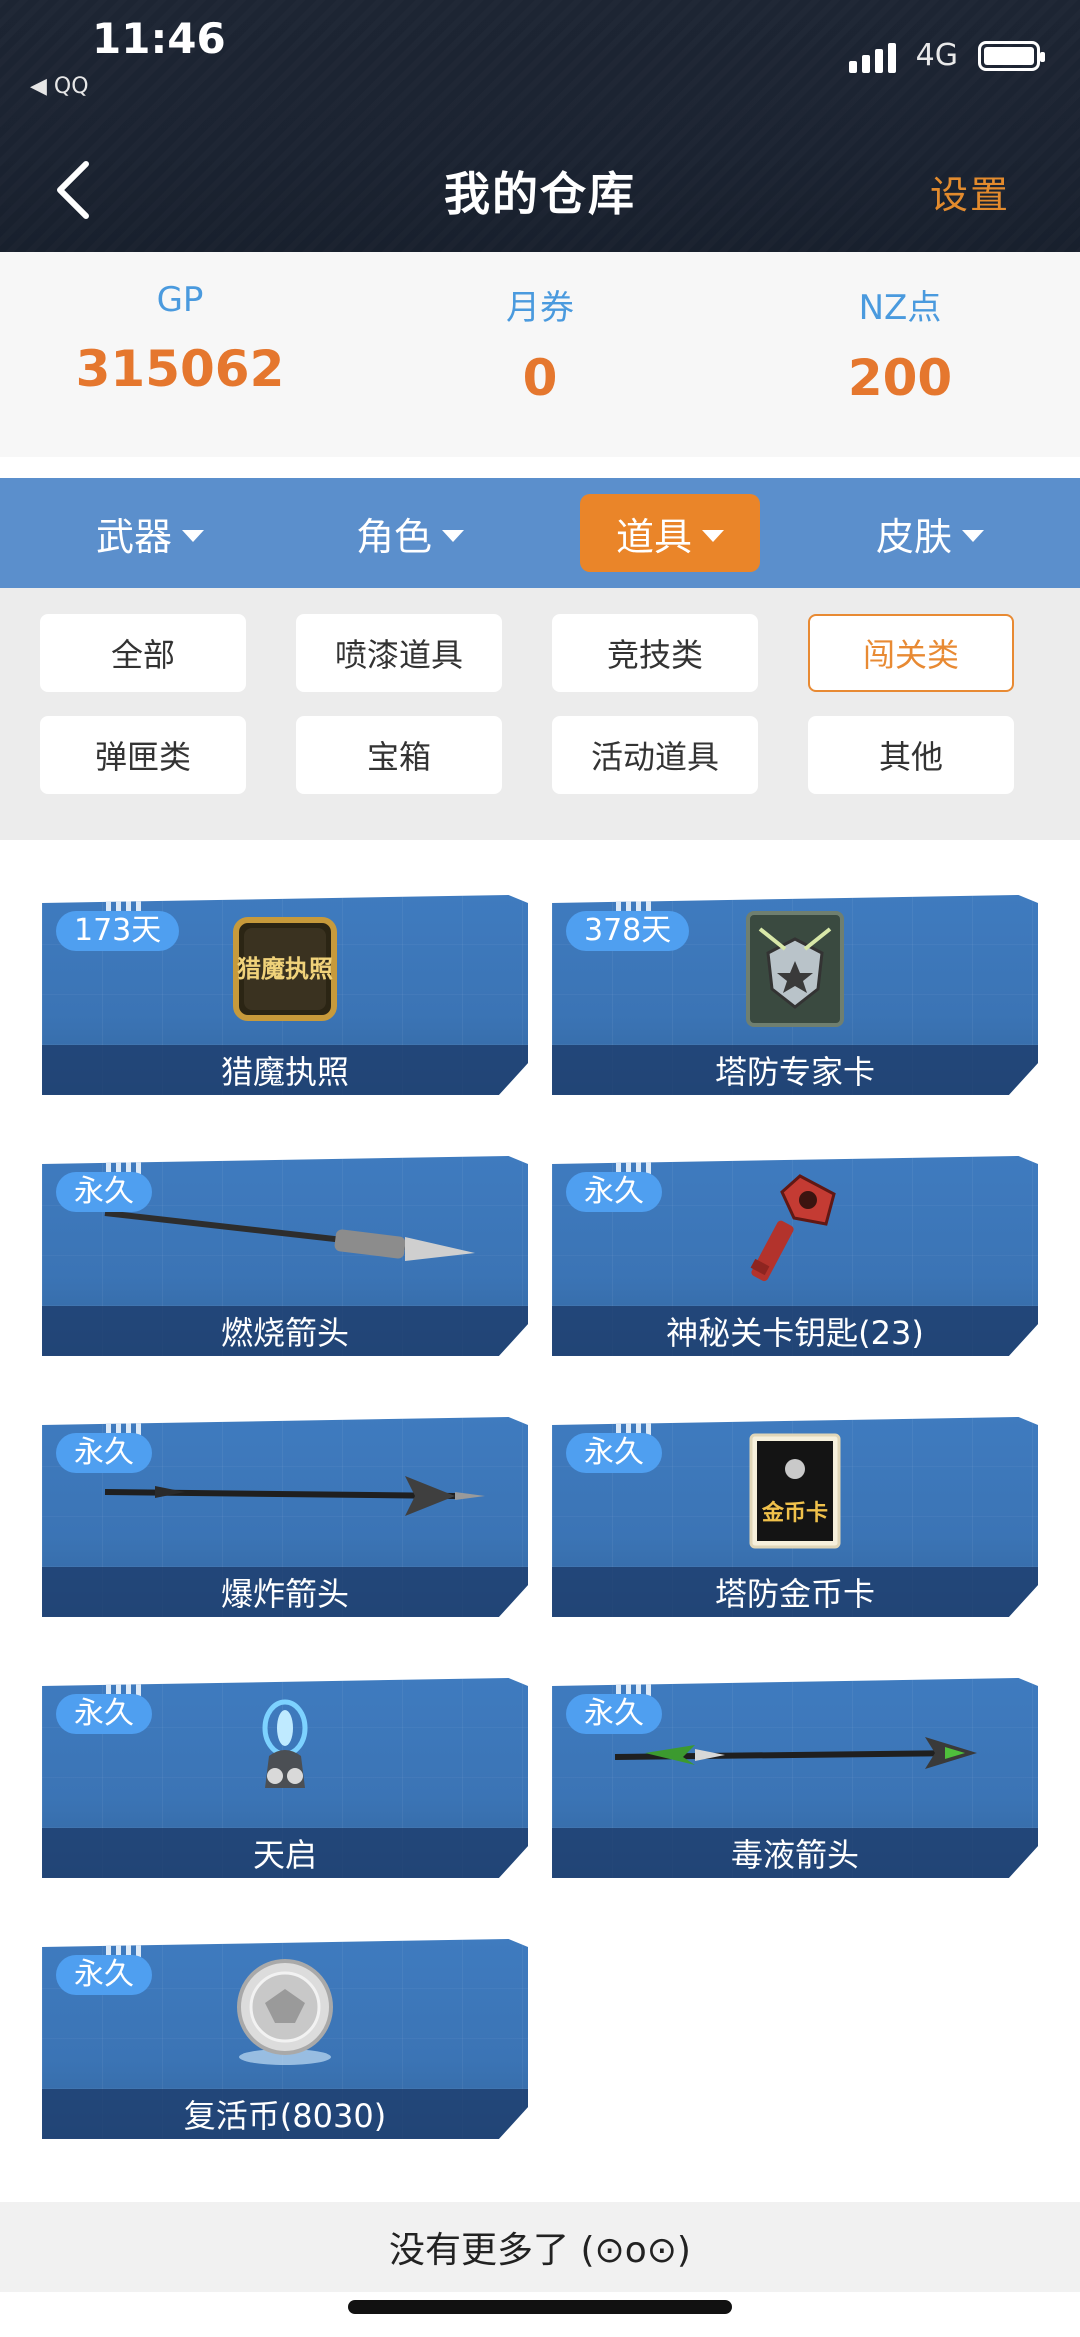  What do you see at coordinates (143, 755) in the screenshot?
I see `filter-magazine: 弹匣类` at bounding box center [143, 755].